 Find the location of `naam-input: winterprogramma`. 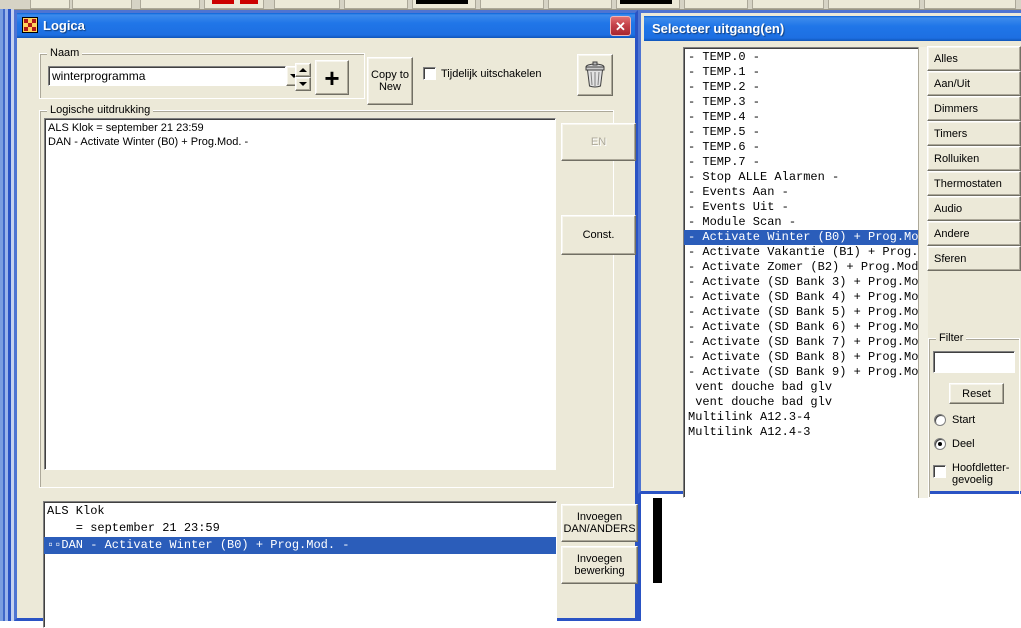

naam-input: winterprogramma is located at coordinates (167, 76).